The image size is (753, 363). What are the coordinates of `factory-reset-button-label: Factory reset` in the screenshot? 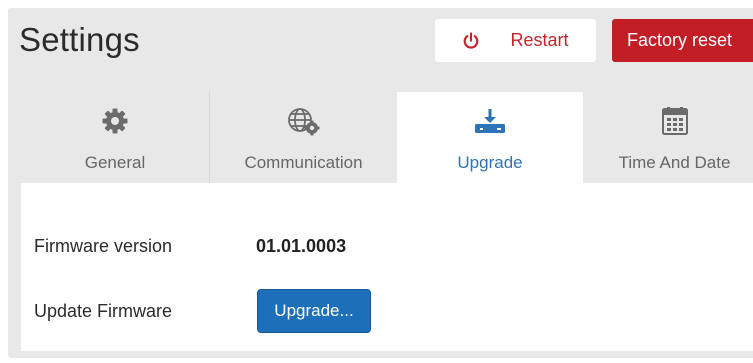 It's located at (680, 40).